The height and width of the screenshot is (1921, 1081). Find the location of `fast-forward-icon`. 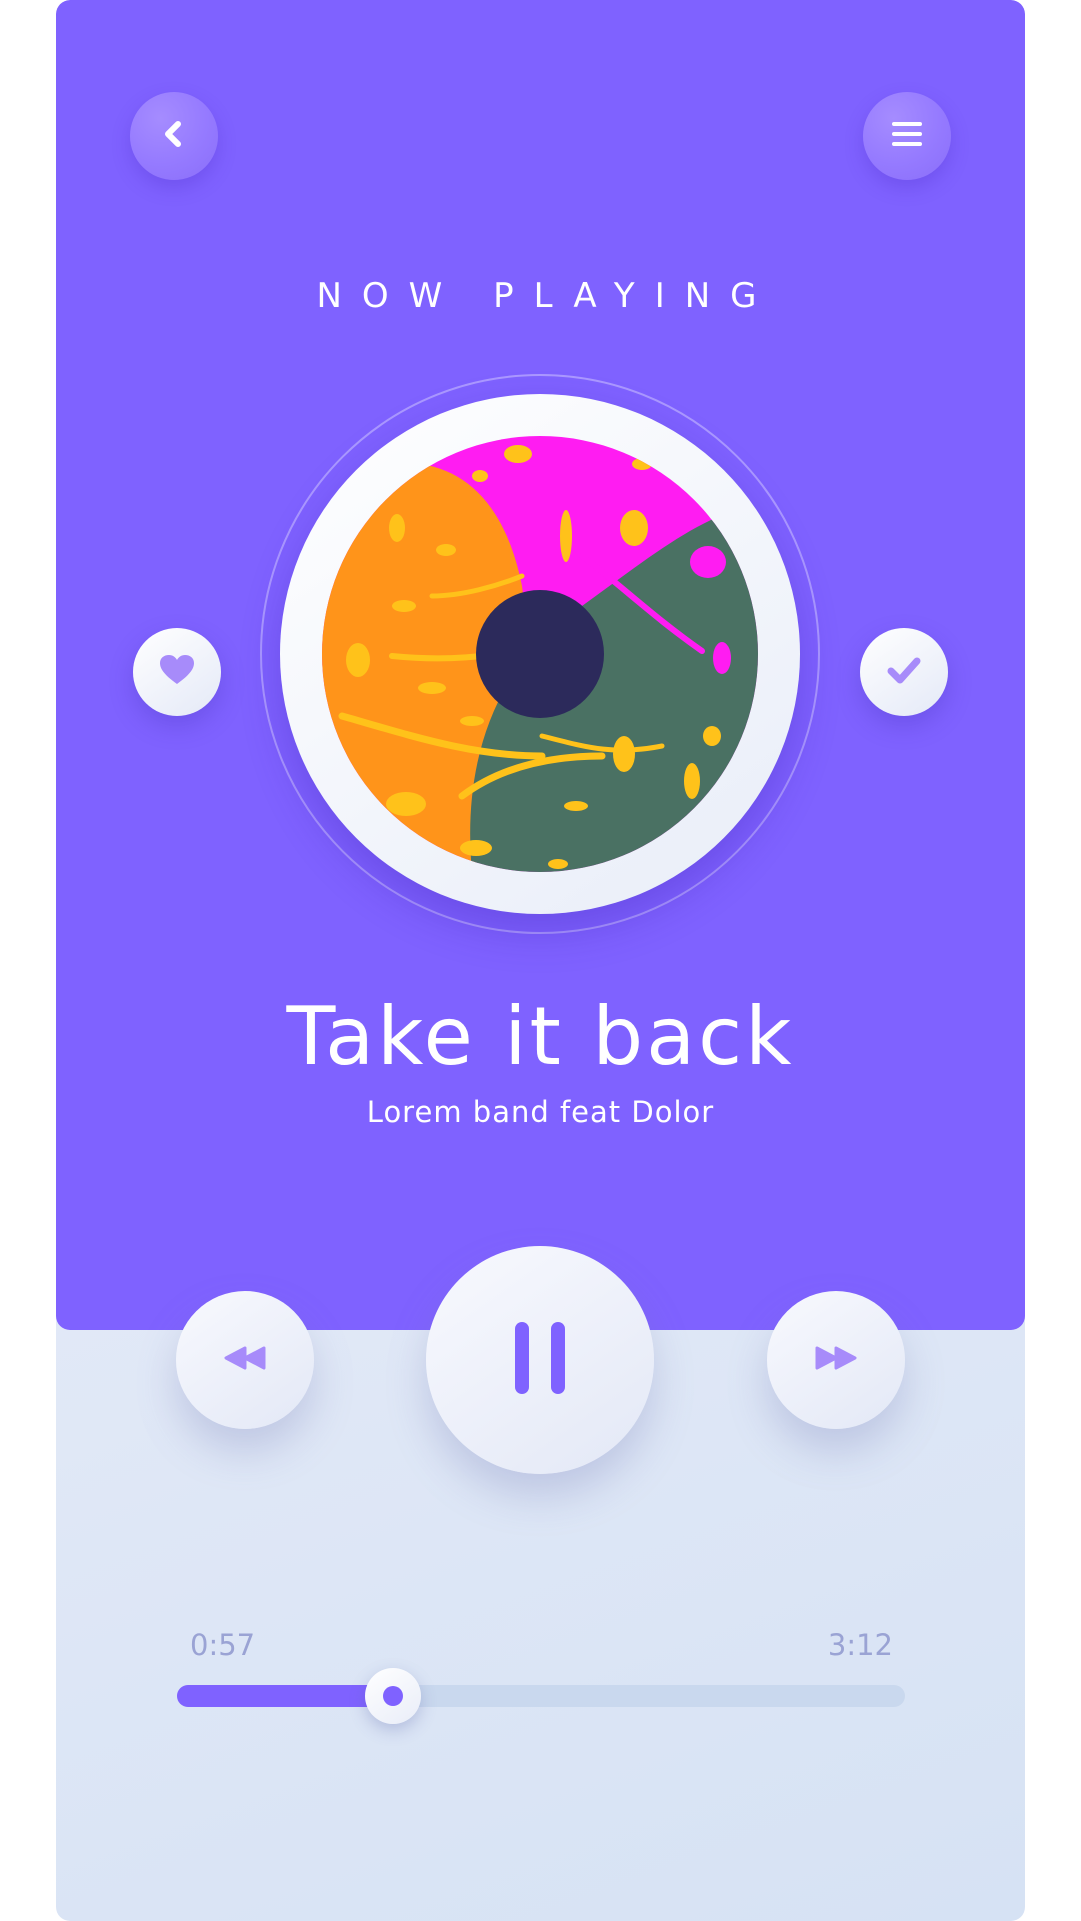

fast-forward-icon is located at coordinates (836, 1360).